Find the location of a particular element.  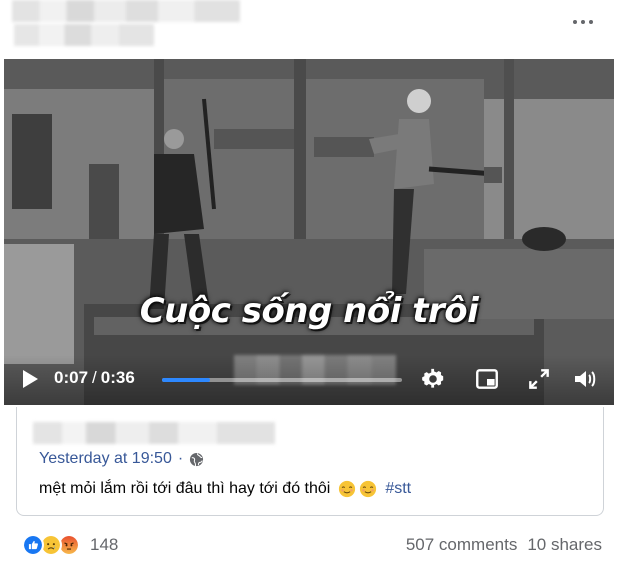

like-reaction-icon is located at coordinates (33, 545).